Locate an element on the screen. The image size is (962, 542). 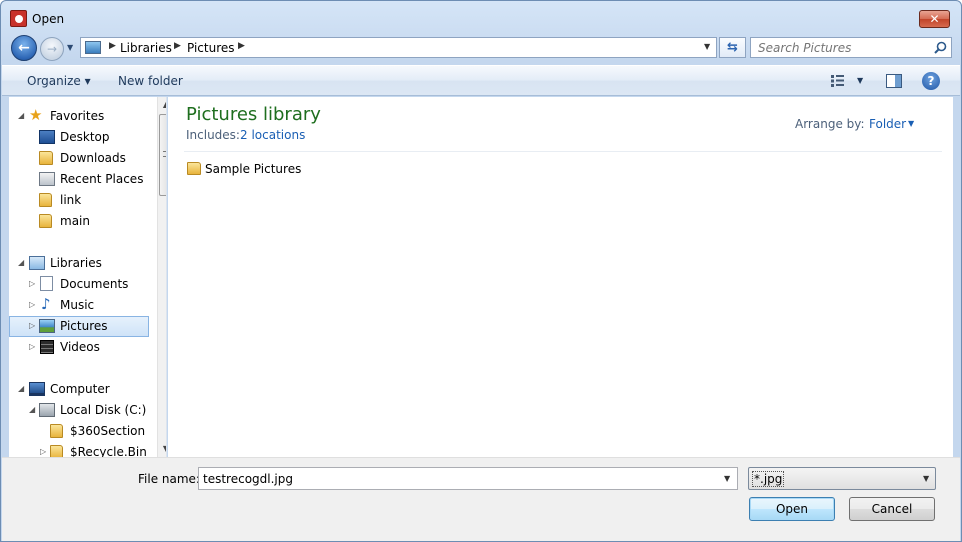
tree-item-recent-places: Recent Places is located at coordinates (79, 179).